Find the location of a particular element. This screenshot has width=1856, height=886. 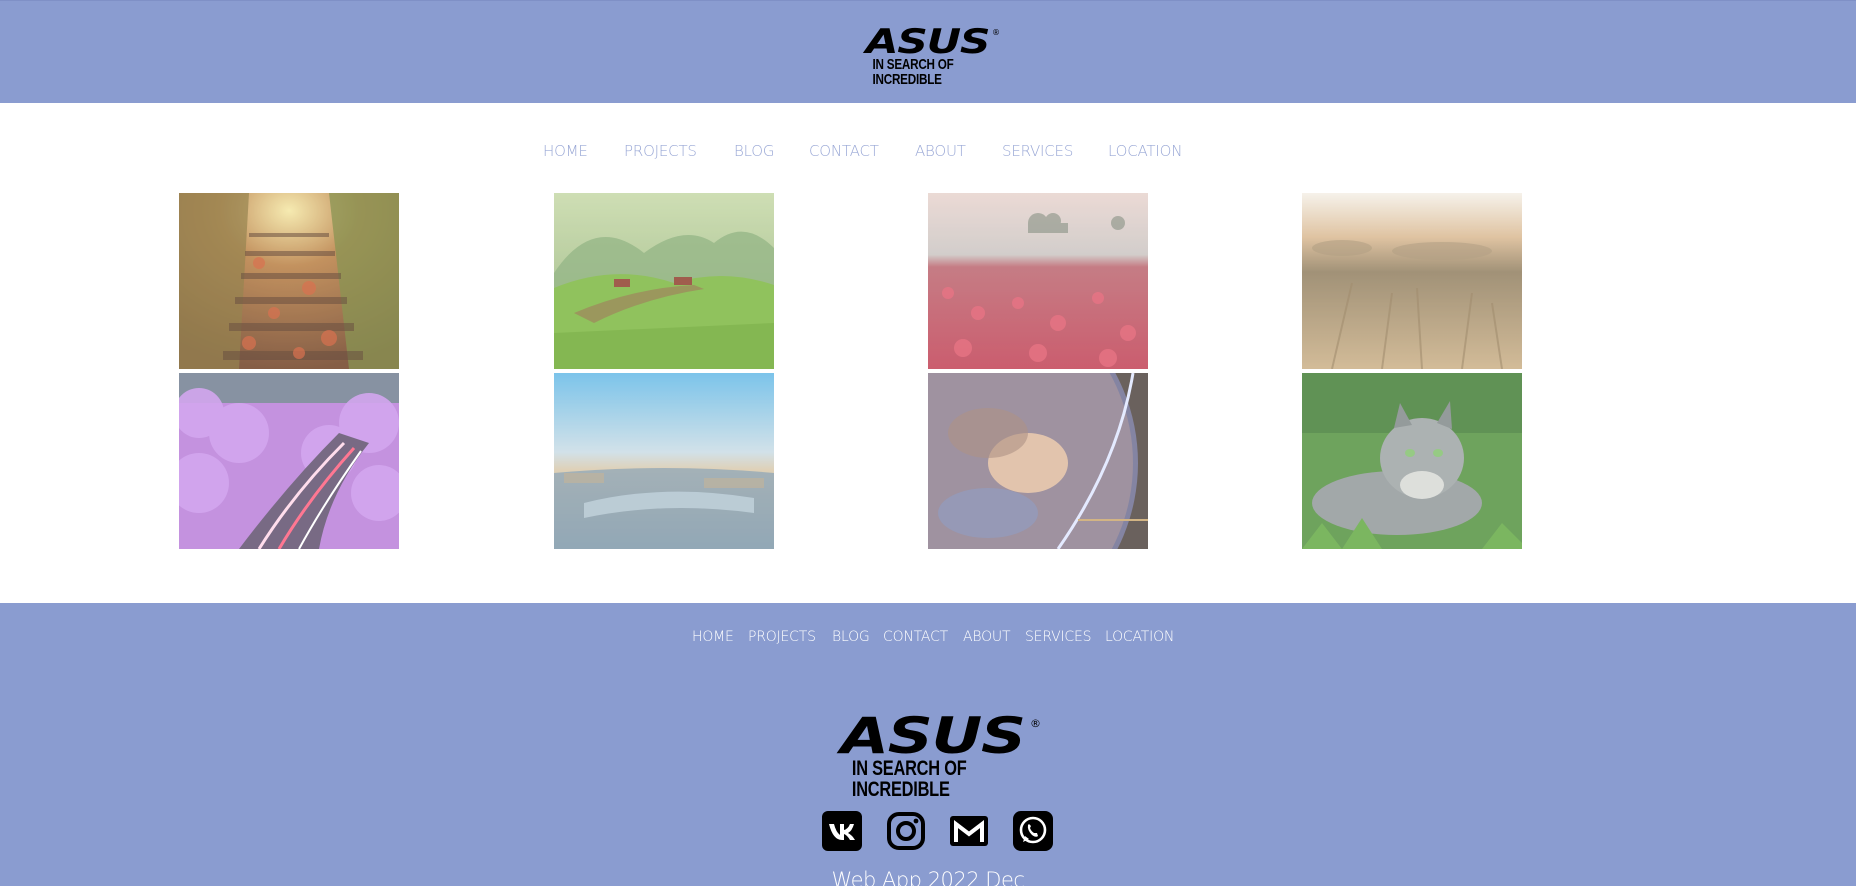

nav-services: SERVICES is located at coordinates (1037, 151).